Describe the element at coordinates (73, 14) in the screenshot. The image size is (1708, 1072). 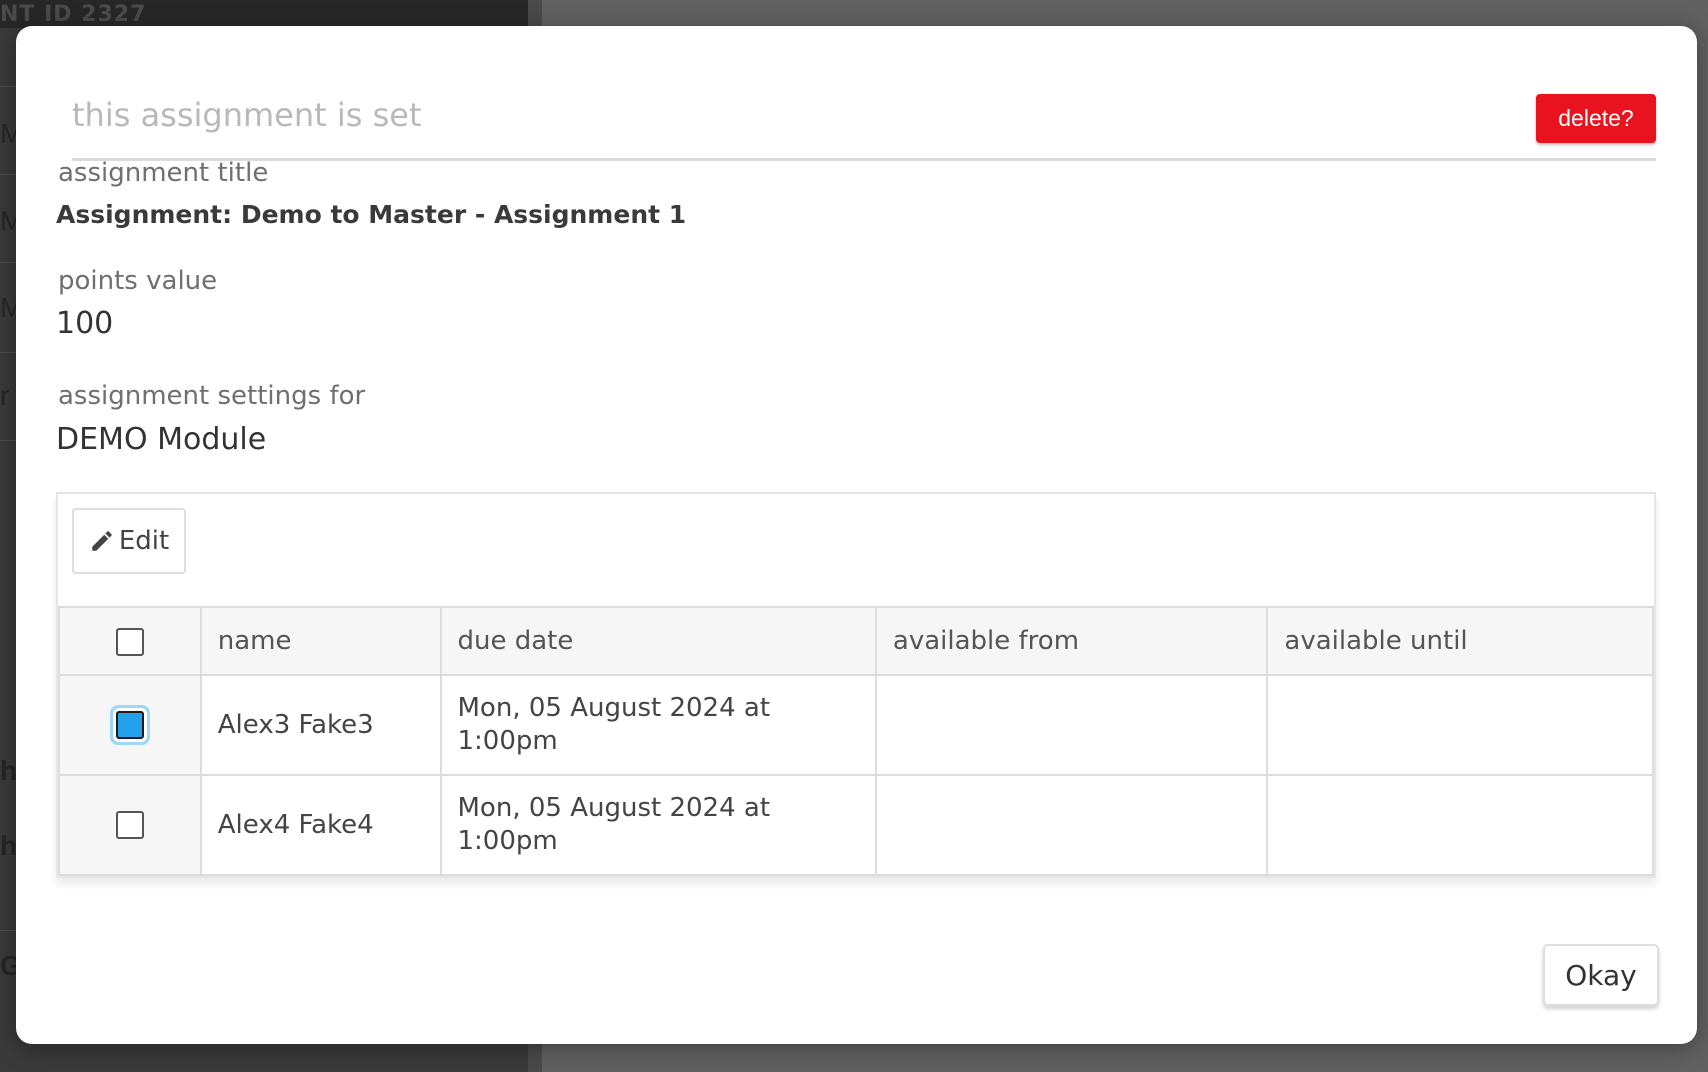
I see `background-id-text: NT ID 2327` at that location.